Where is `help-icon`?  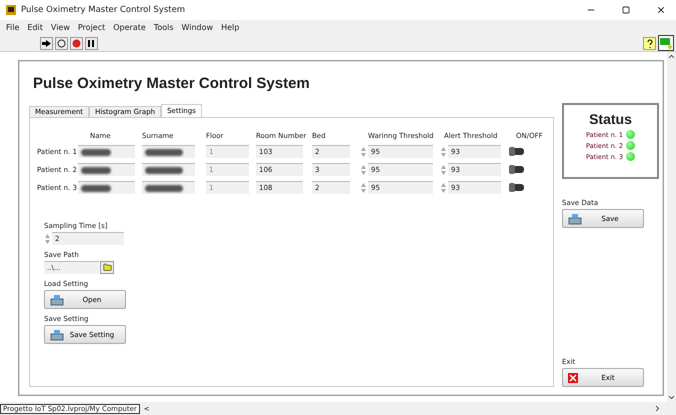
help-icon is located at coordinates (649, 43).